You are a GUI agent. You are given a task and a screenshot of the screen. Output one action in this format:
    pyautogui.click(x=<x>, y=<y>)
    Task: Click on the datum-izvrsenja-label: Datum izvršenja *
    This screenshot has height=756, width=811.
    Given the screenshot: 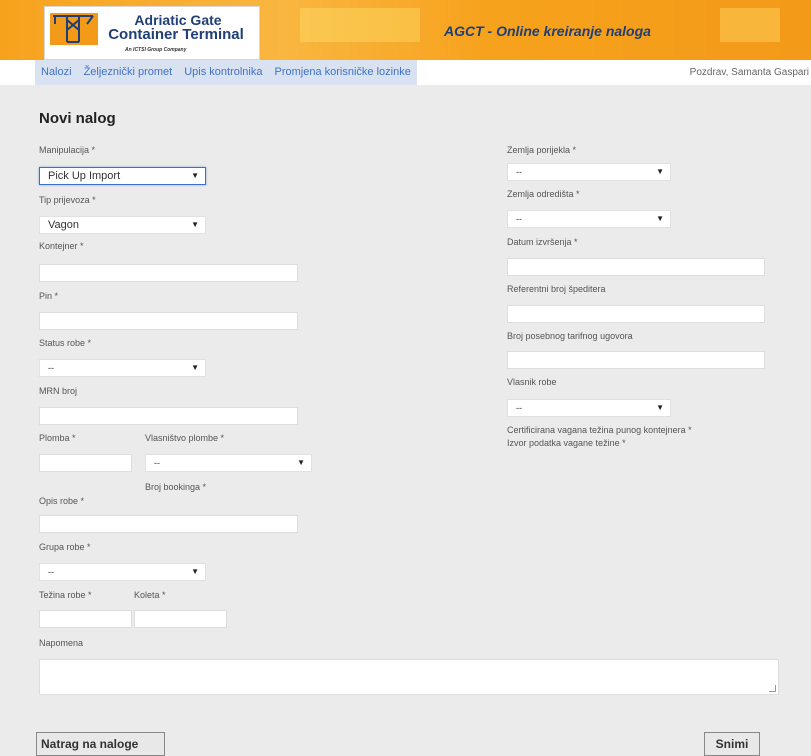 What is the action you would take?
    pyautogui.click(x=542, y=242)
    